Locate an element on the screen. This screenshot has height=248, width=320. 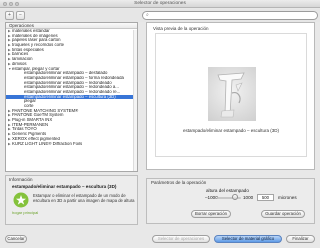
unit-label: micrones is located at coordinates (287, 197).